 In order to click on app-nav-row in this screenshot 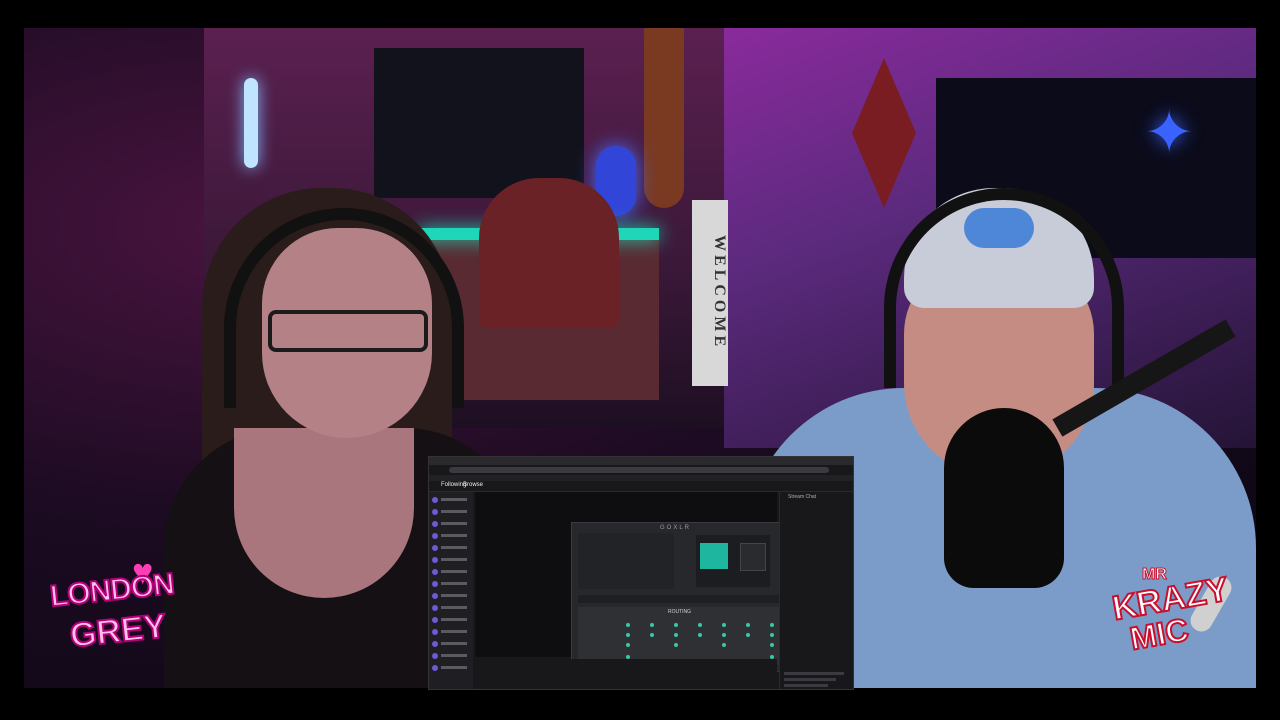, I will do `click(681, 599)`.